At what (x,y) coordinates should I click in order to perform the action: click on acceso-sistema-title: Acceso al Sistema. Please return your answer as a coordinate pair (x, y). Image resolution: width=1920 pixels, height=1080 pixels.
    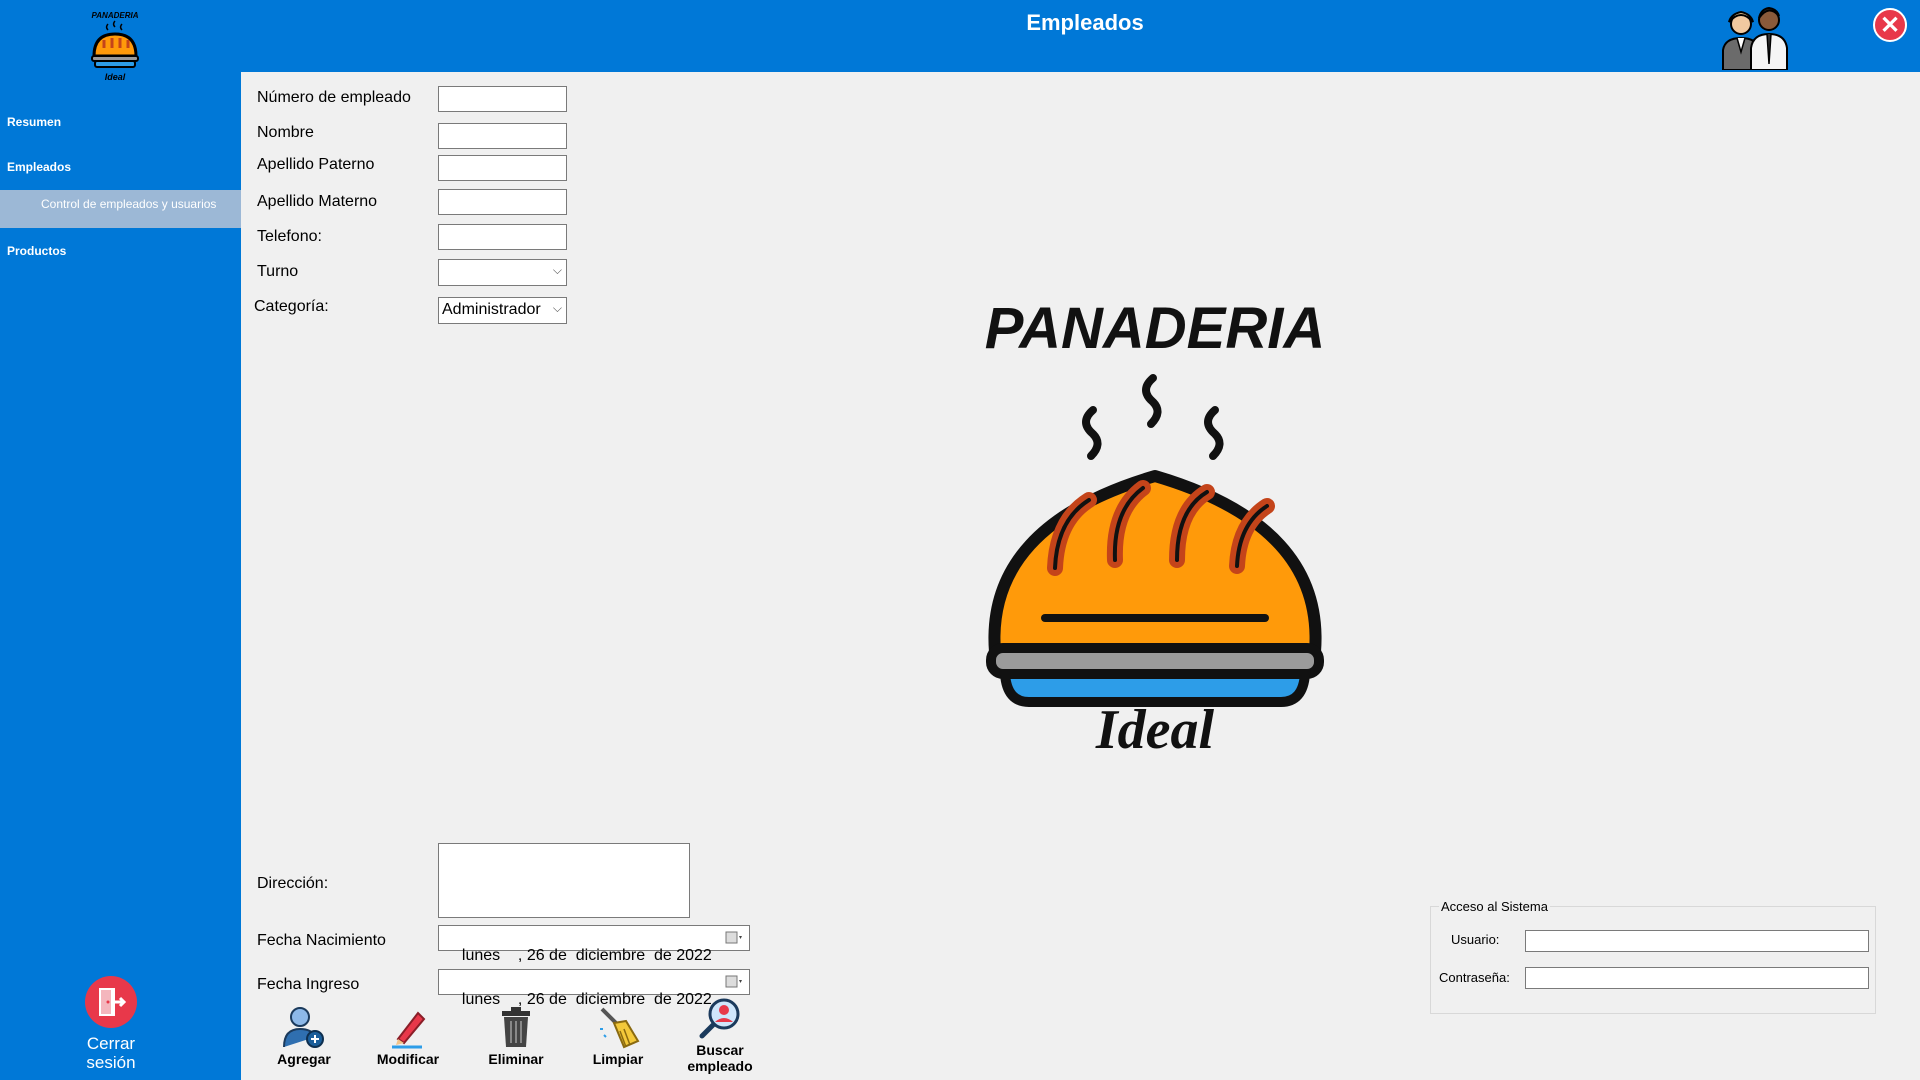
    Looking at the image, I should click on (1494, 906).